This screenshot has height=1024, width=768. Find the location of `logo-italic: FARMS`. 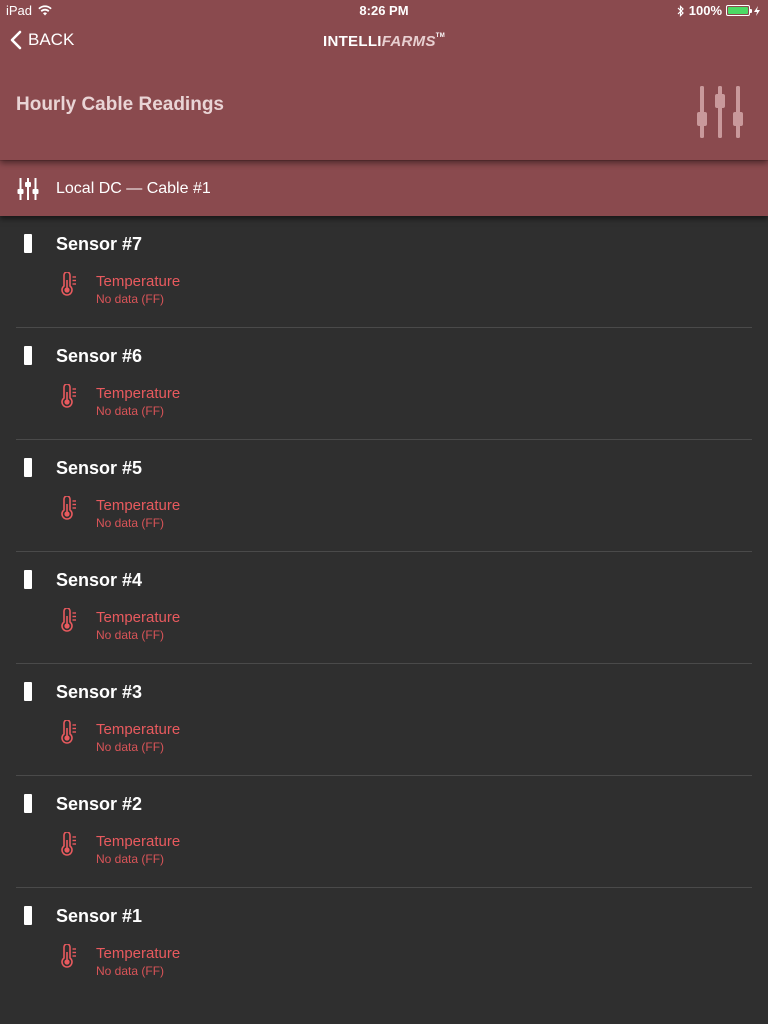

logo-italic: FARMS is located at coordinates (408, 41).